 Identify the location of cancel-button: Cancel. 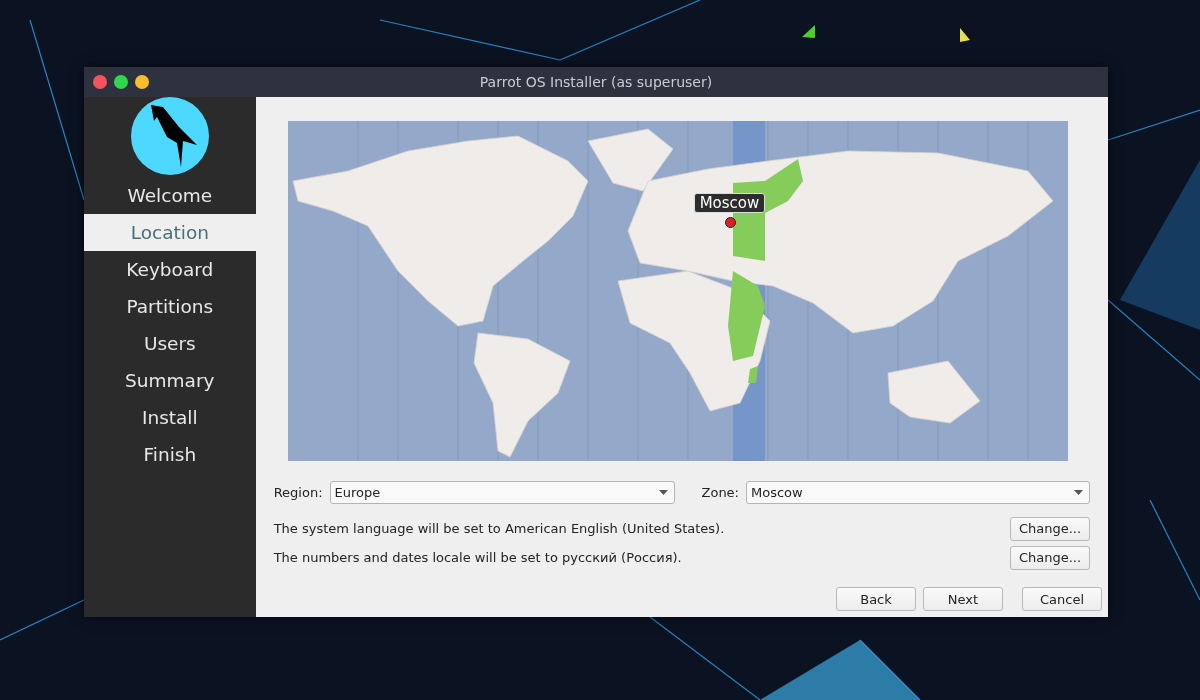
(1062, 599).